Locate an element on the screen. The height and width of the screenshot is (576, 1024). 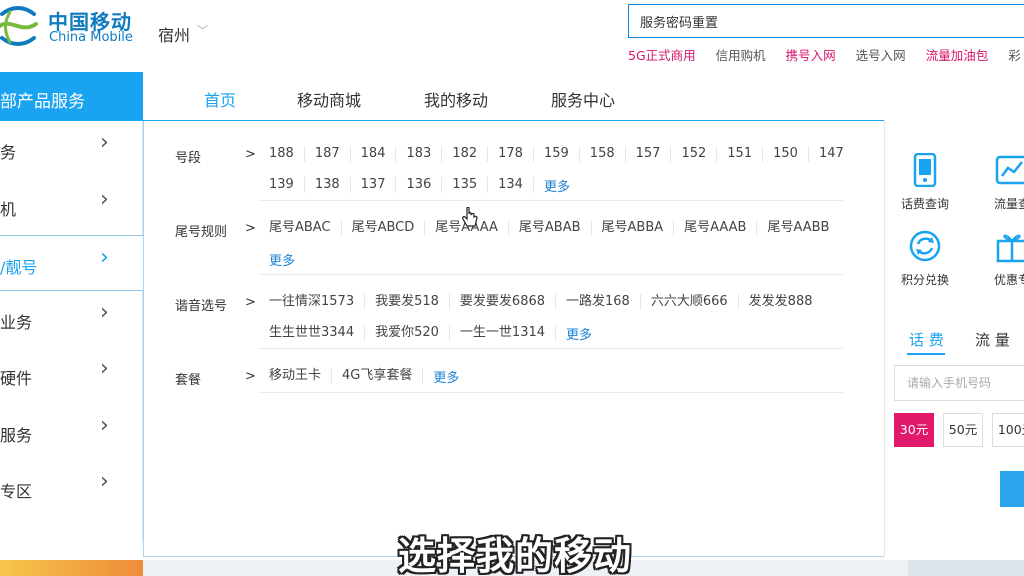
number-option: 151 is located at coordinates (740, 154).